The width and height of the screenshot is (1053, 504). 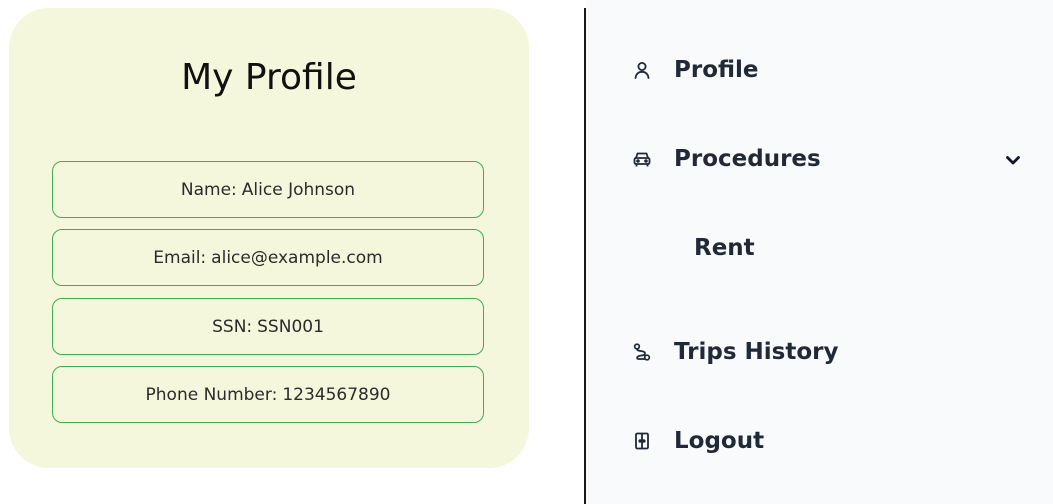 What do you see at coordinates (642, 70) in the screenshot?
I see `user-icon` at bounding box center [642, 70].